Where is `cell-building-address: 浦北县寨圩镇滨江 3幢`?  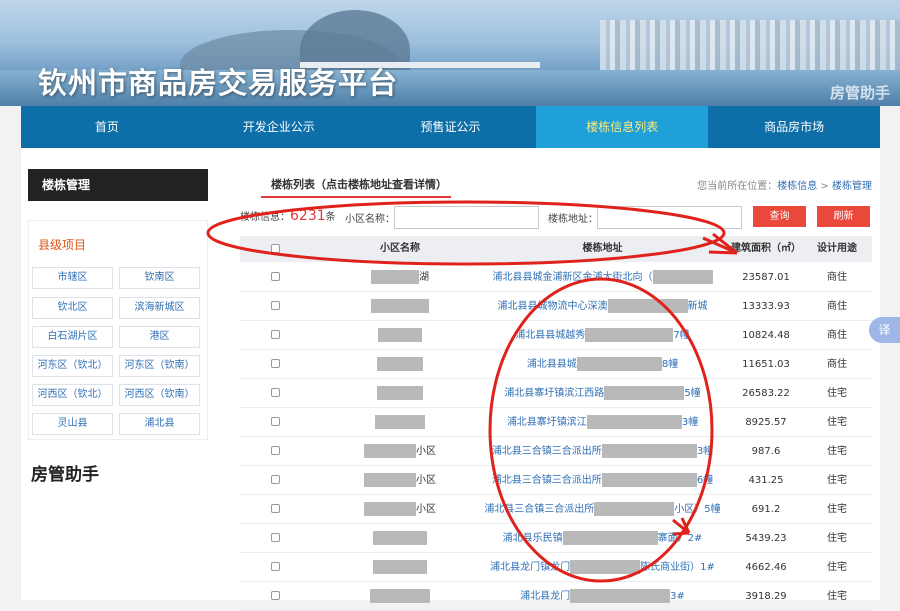
cell-building-address: 浦北县寨圩镇滨江 3幢 is located at coordinates (602, 422).